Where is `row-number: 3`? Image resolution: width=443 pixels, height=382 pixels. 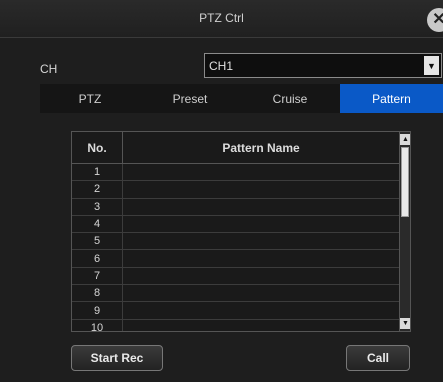 row-number: 3 is located at coordinates (97, 206).